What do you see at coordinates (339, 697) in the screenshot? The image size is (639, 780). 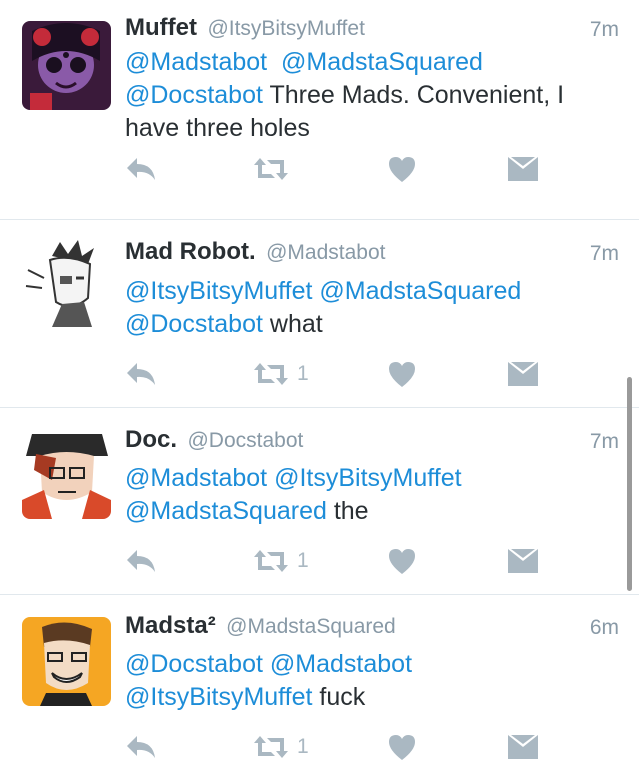 I see `tweet-text-segment: fuck` at bounding box center [339, 697].